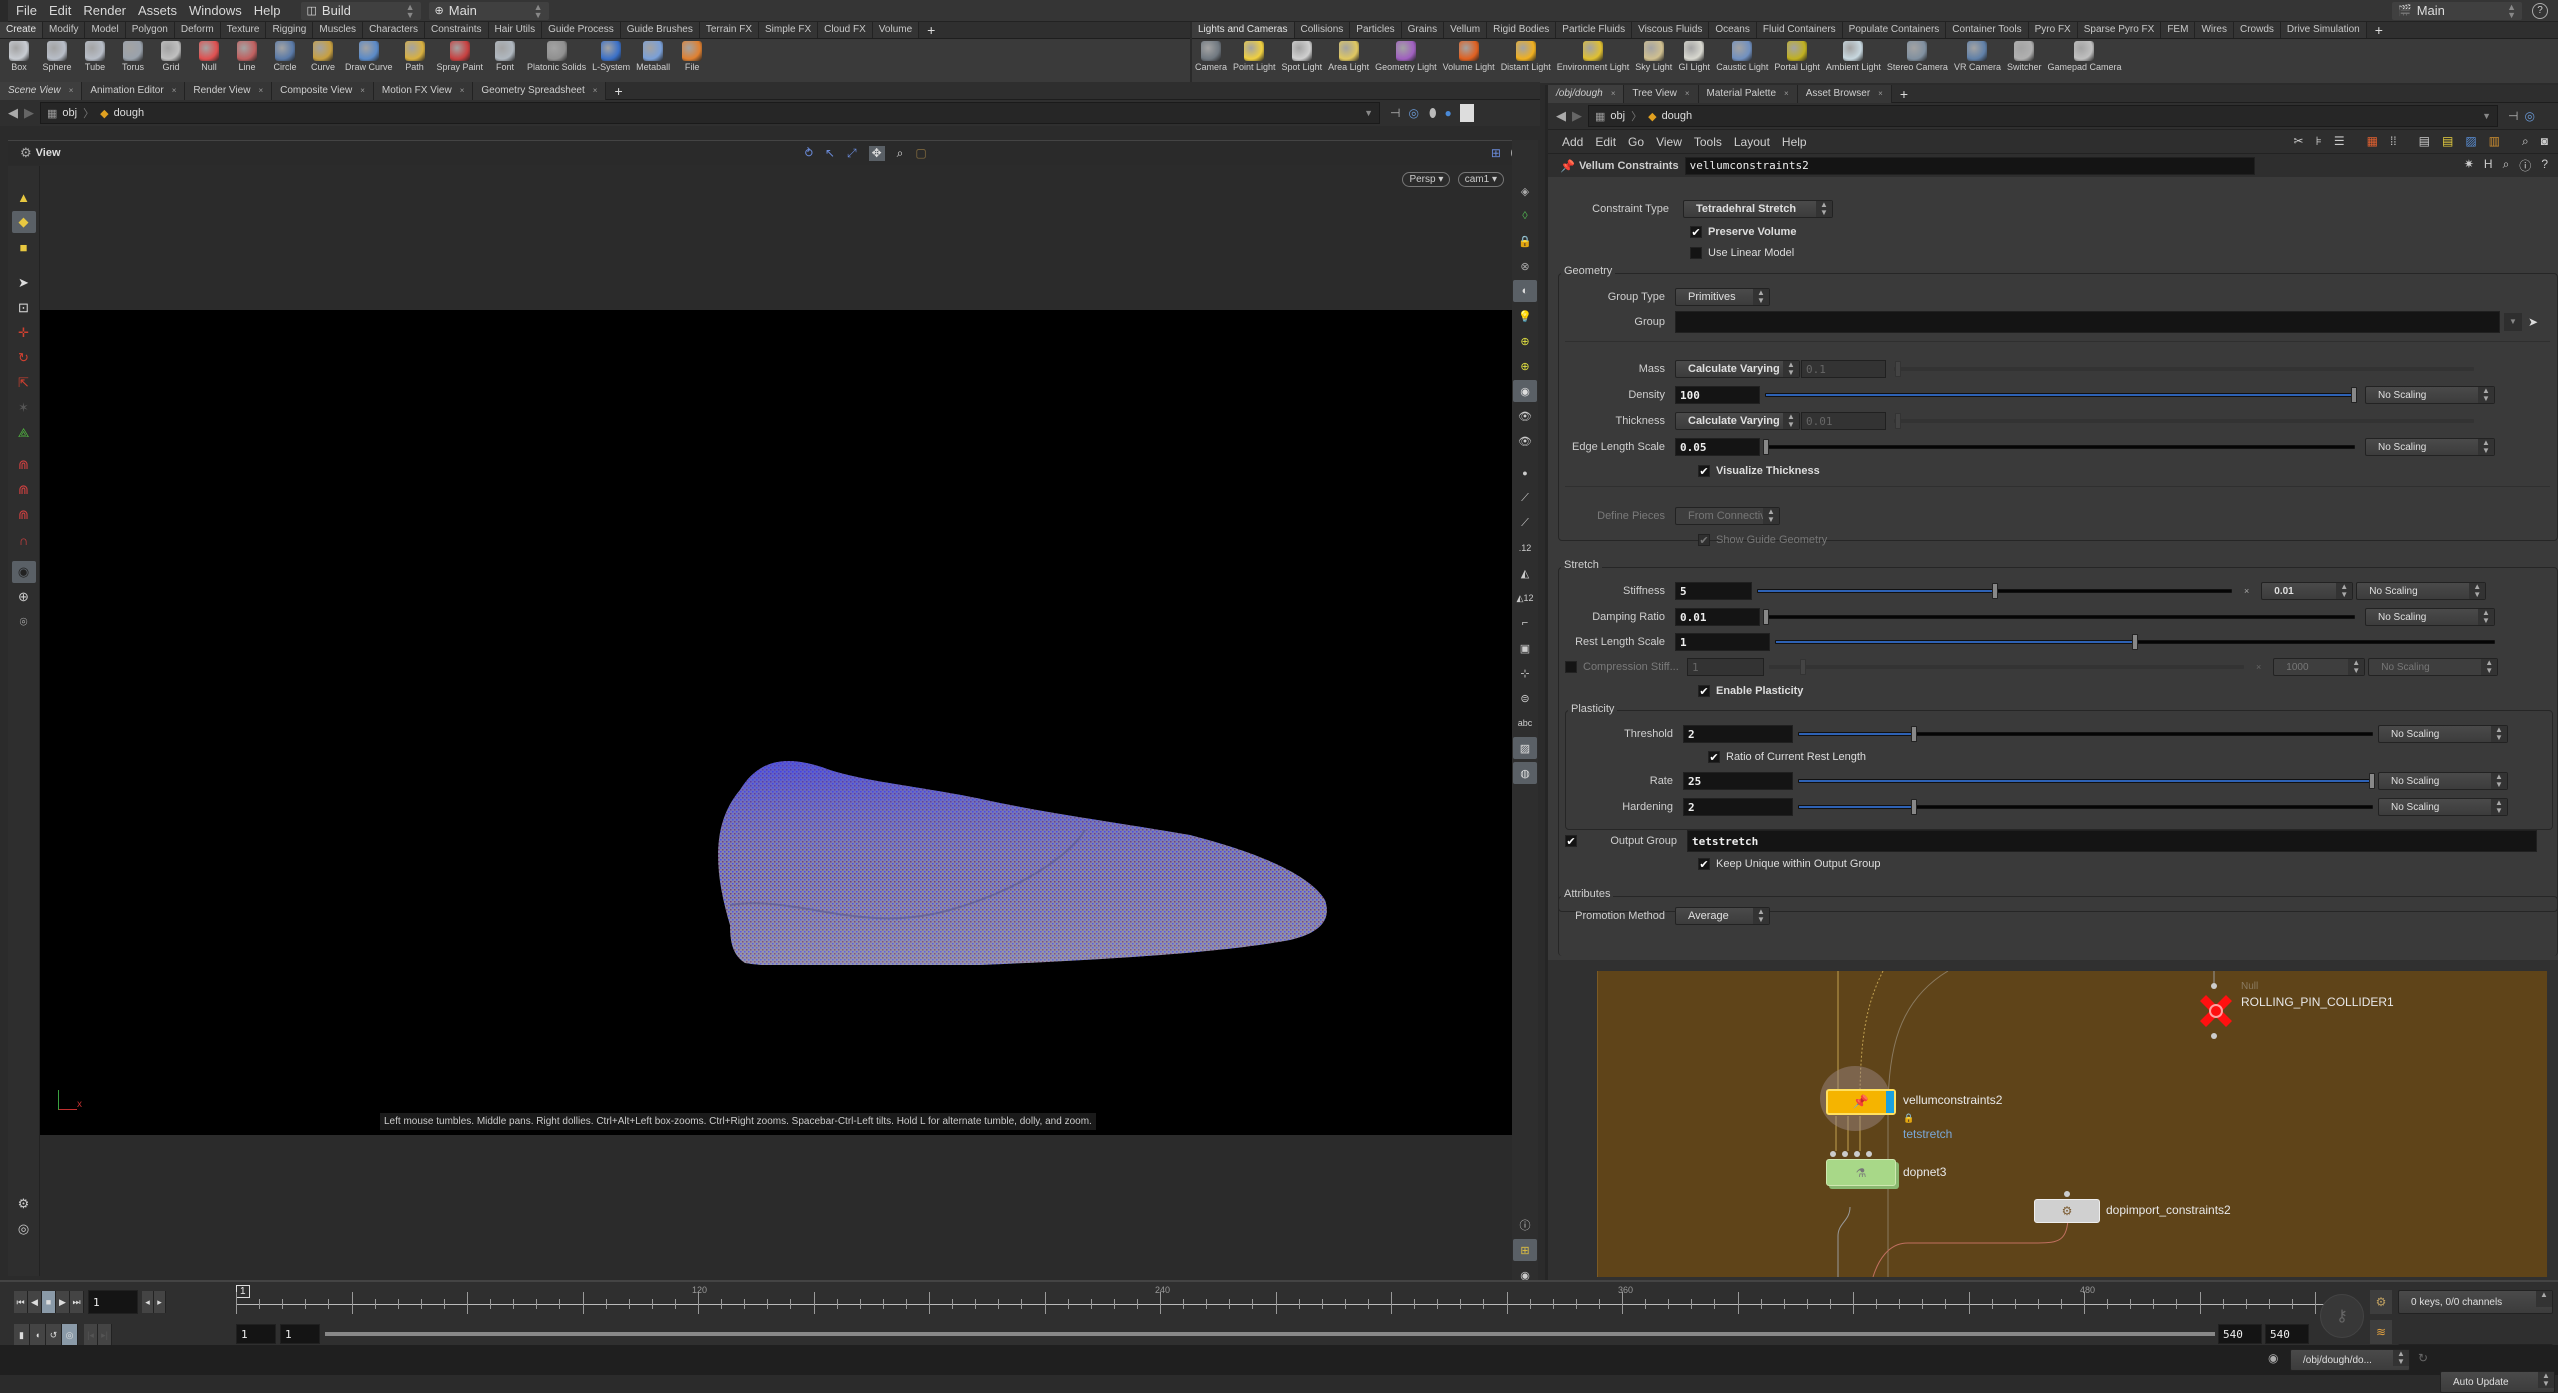  I want to click on shelf-tool-gamepad-camera: Gamepad Camera, so click(2084, 56).